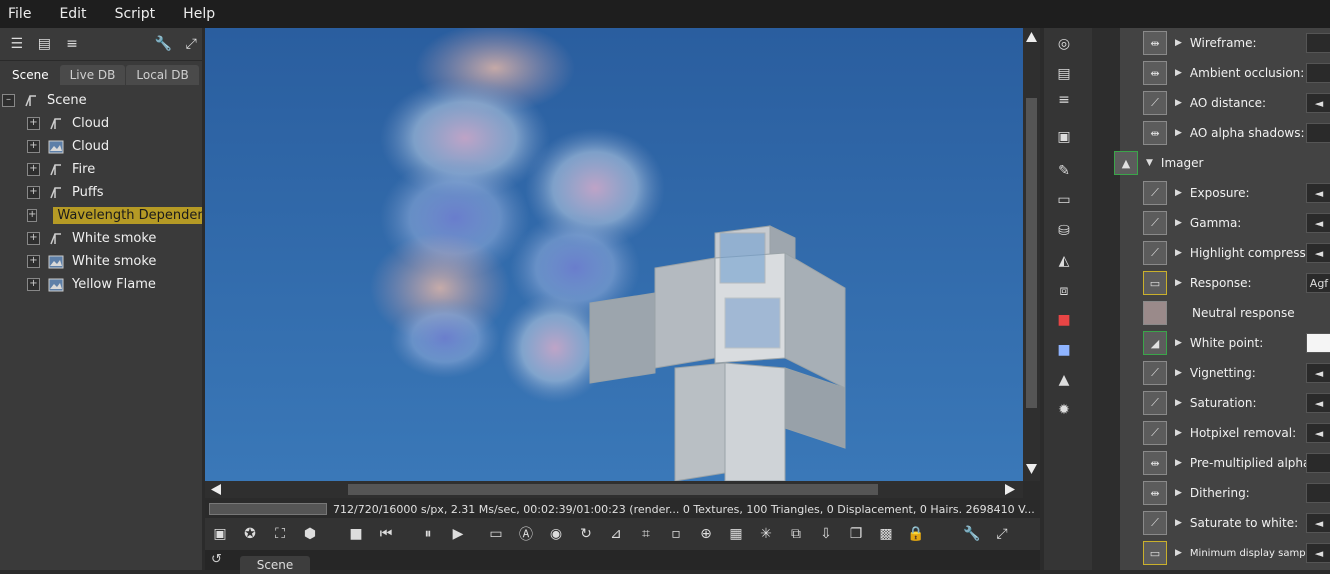 The height and width of the screenshot is (574, 1330). I want to click on play-icon: ▶, so click(458, 534).